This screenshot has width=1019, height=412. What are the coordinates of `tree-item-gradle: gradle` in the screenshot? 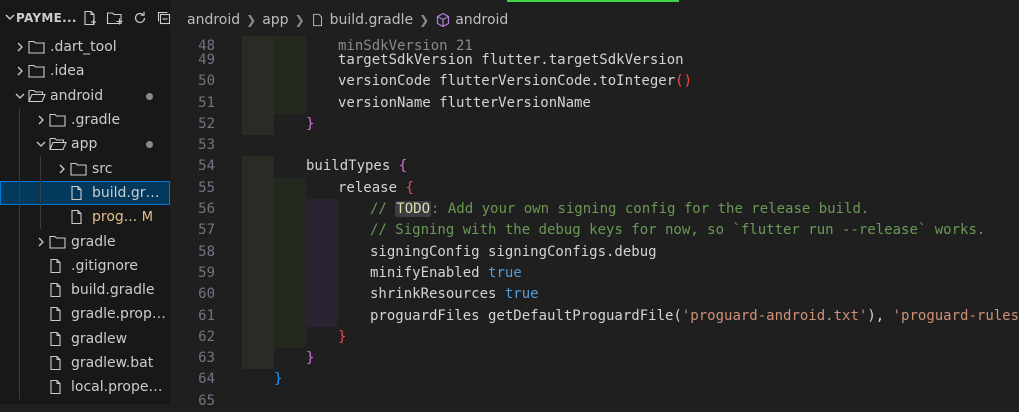 It's located at (85, 241).